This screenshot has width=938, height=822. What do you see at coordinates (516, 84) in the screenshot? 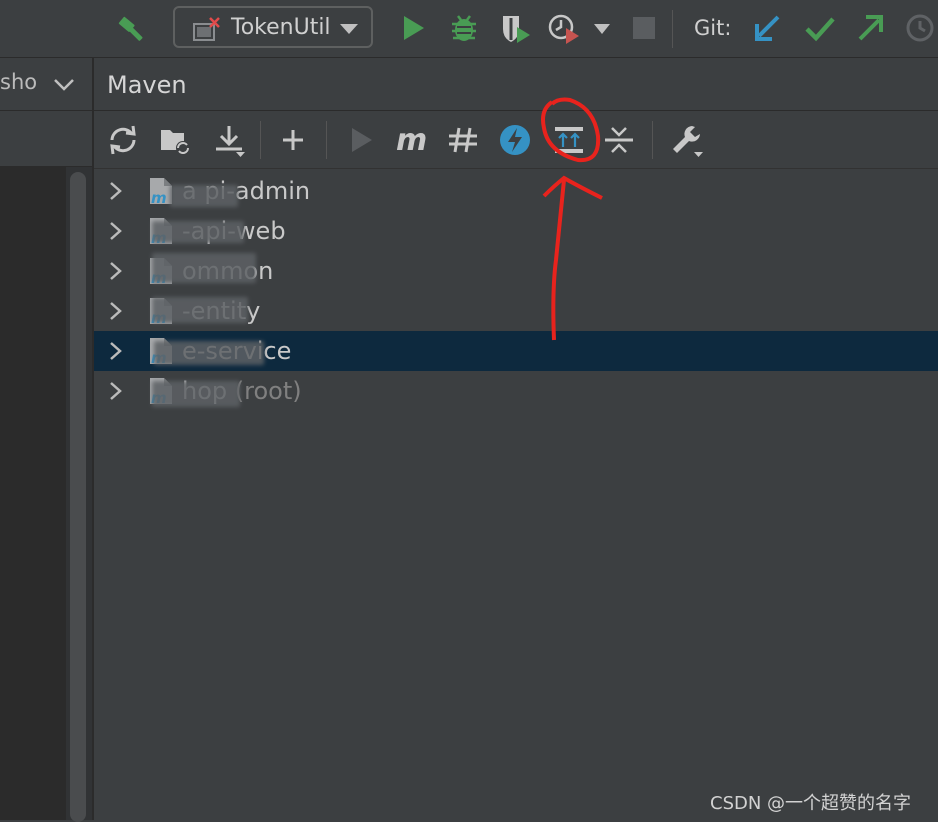
I see `maven-panel-header: Maven` at bounding box center [516, 84].